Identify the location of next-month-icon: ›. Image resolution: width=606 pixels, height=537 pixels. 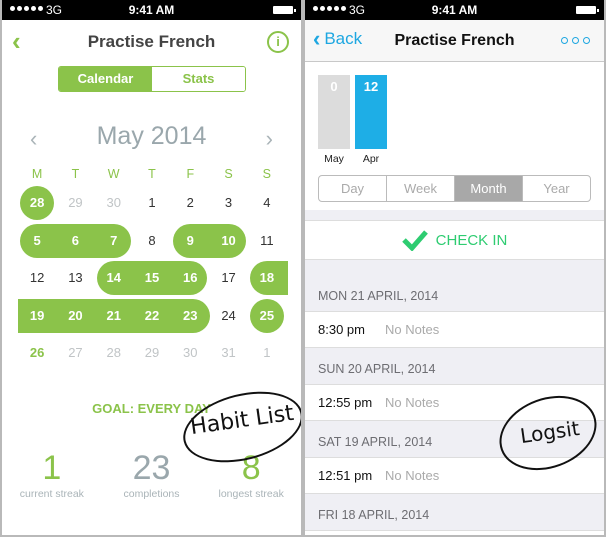
(269, 139).